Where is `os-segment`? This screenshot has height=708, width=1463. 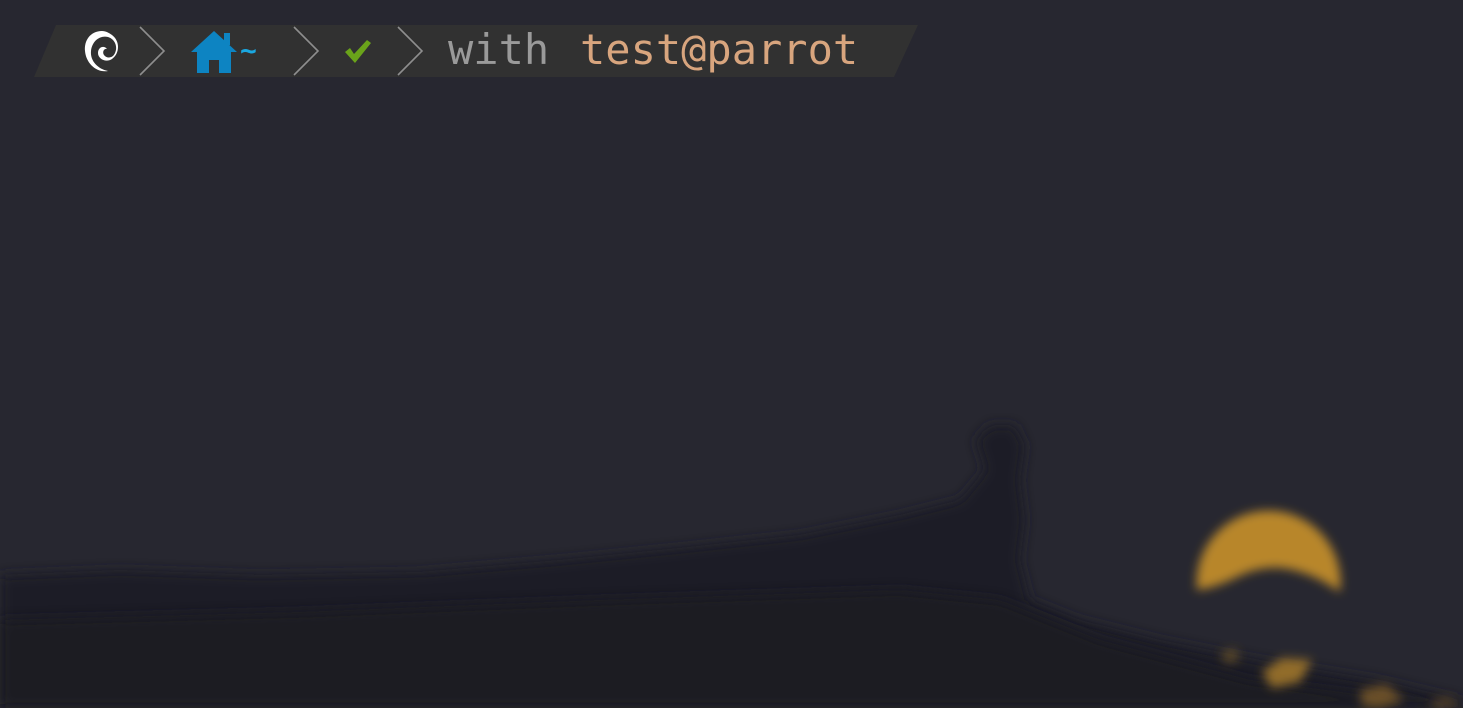 os-segment is located at coordinates (102, 51).